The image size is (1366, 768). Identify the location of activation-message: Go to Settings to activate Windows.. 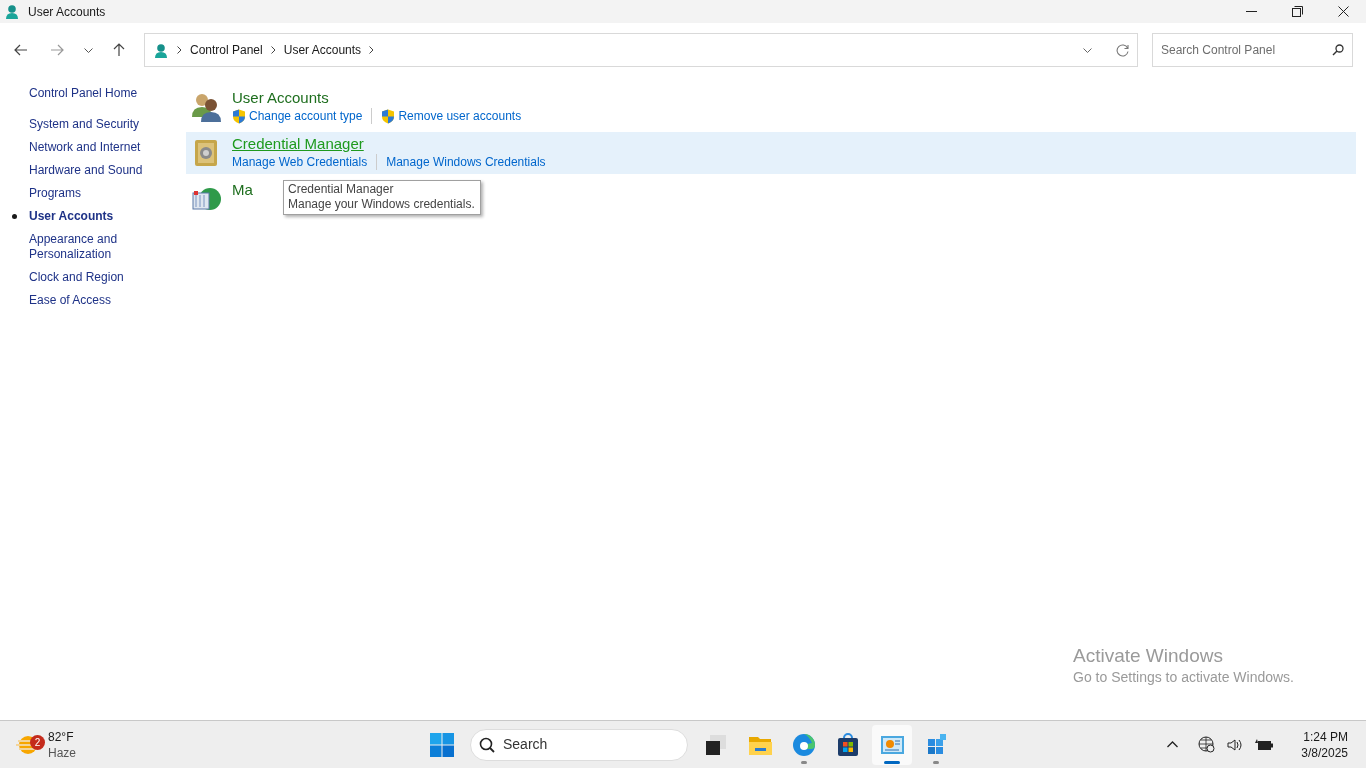
(1183, 677).